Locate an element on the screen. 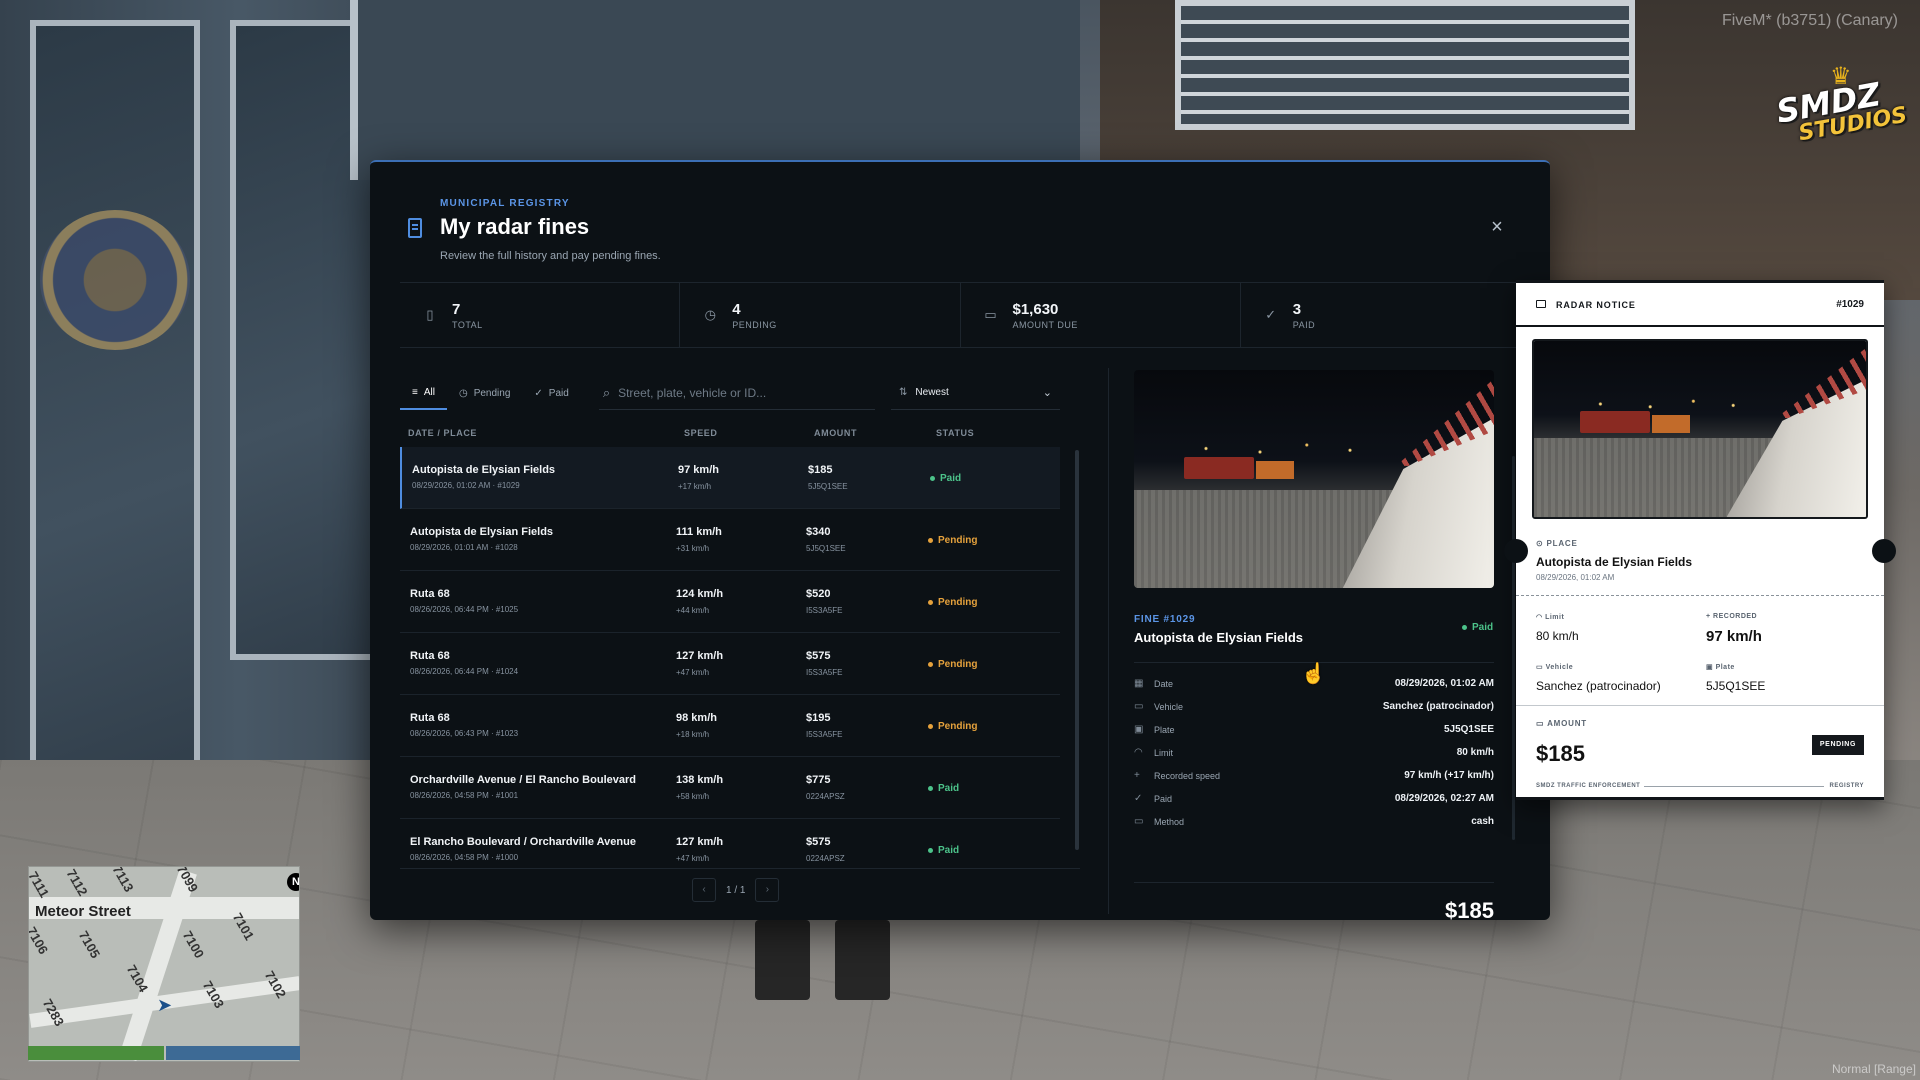  stat-pending: ◷ 4 PENDING is located at coordinates (820, 315).